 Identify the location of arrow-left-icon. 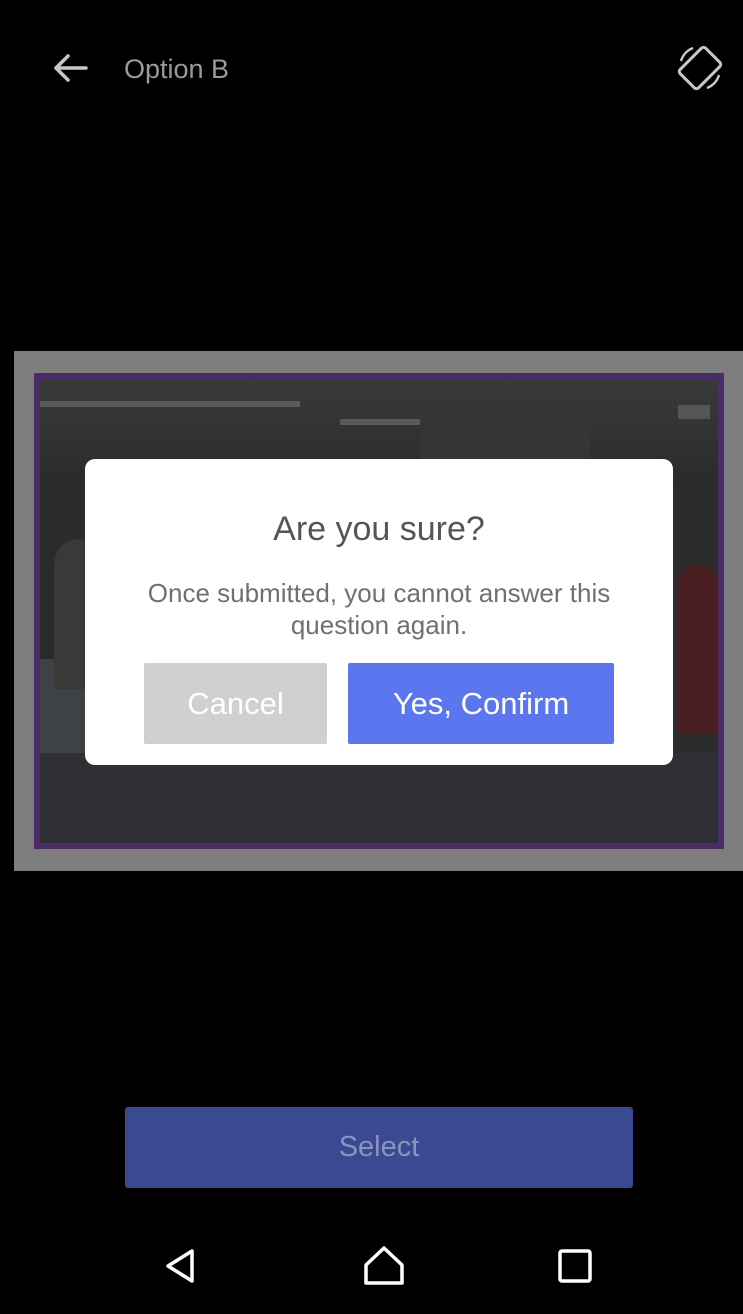
(71, 68).